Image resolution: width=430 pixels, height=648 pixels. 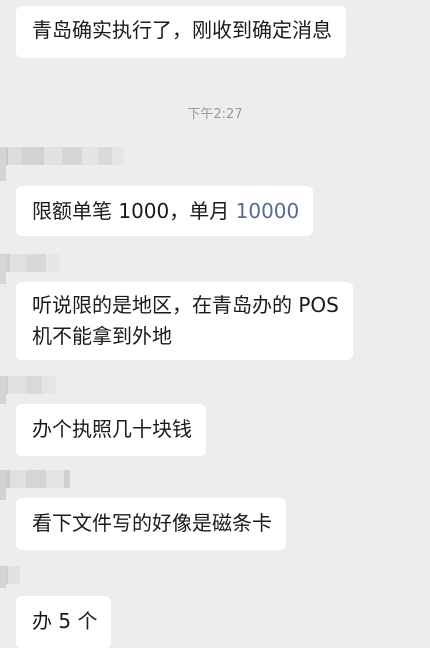 I want to click on message-text: 办个执照几十块钱, so click(x=112, y=429).